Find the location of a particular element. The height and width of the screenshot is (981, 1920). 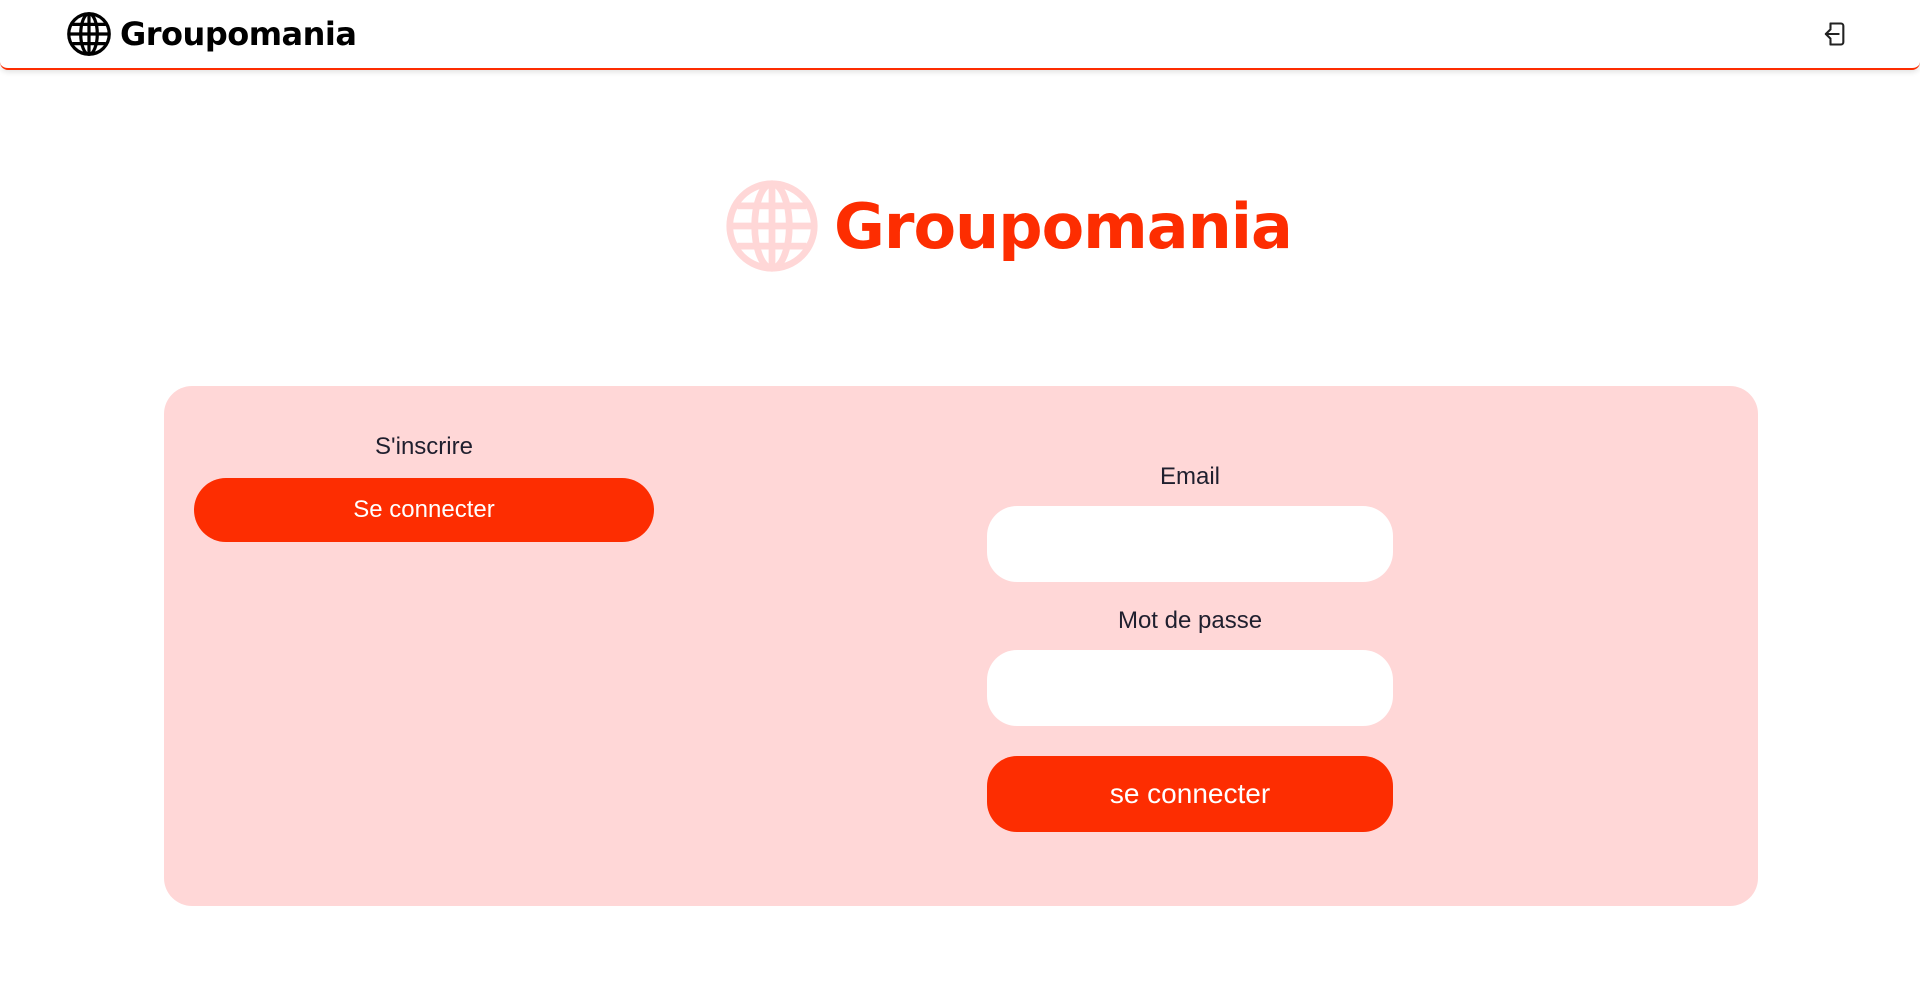

hero-brand-name: Groupomania is located at coordinates (1063, 226).